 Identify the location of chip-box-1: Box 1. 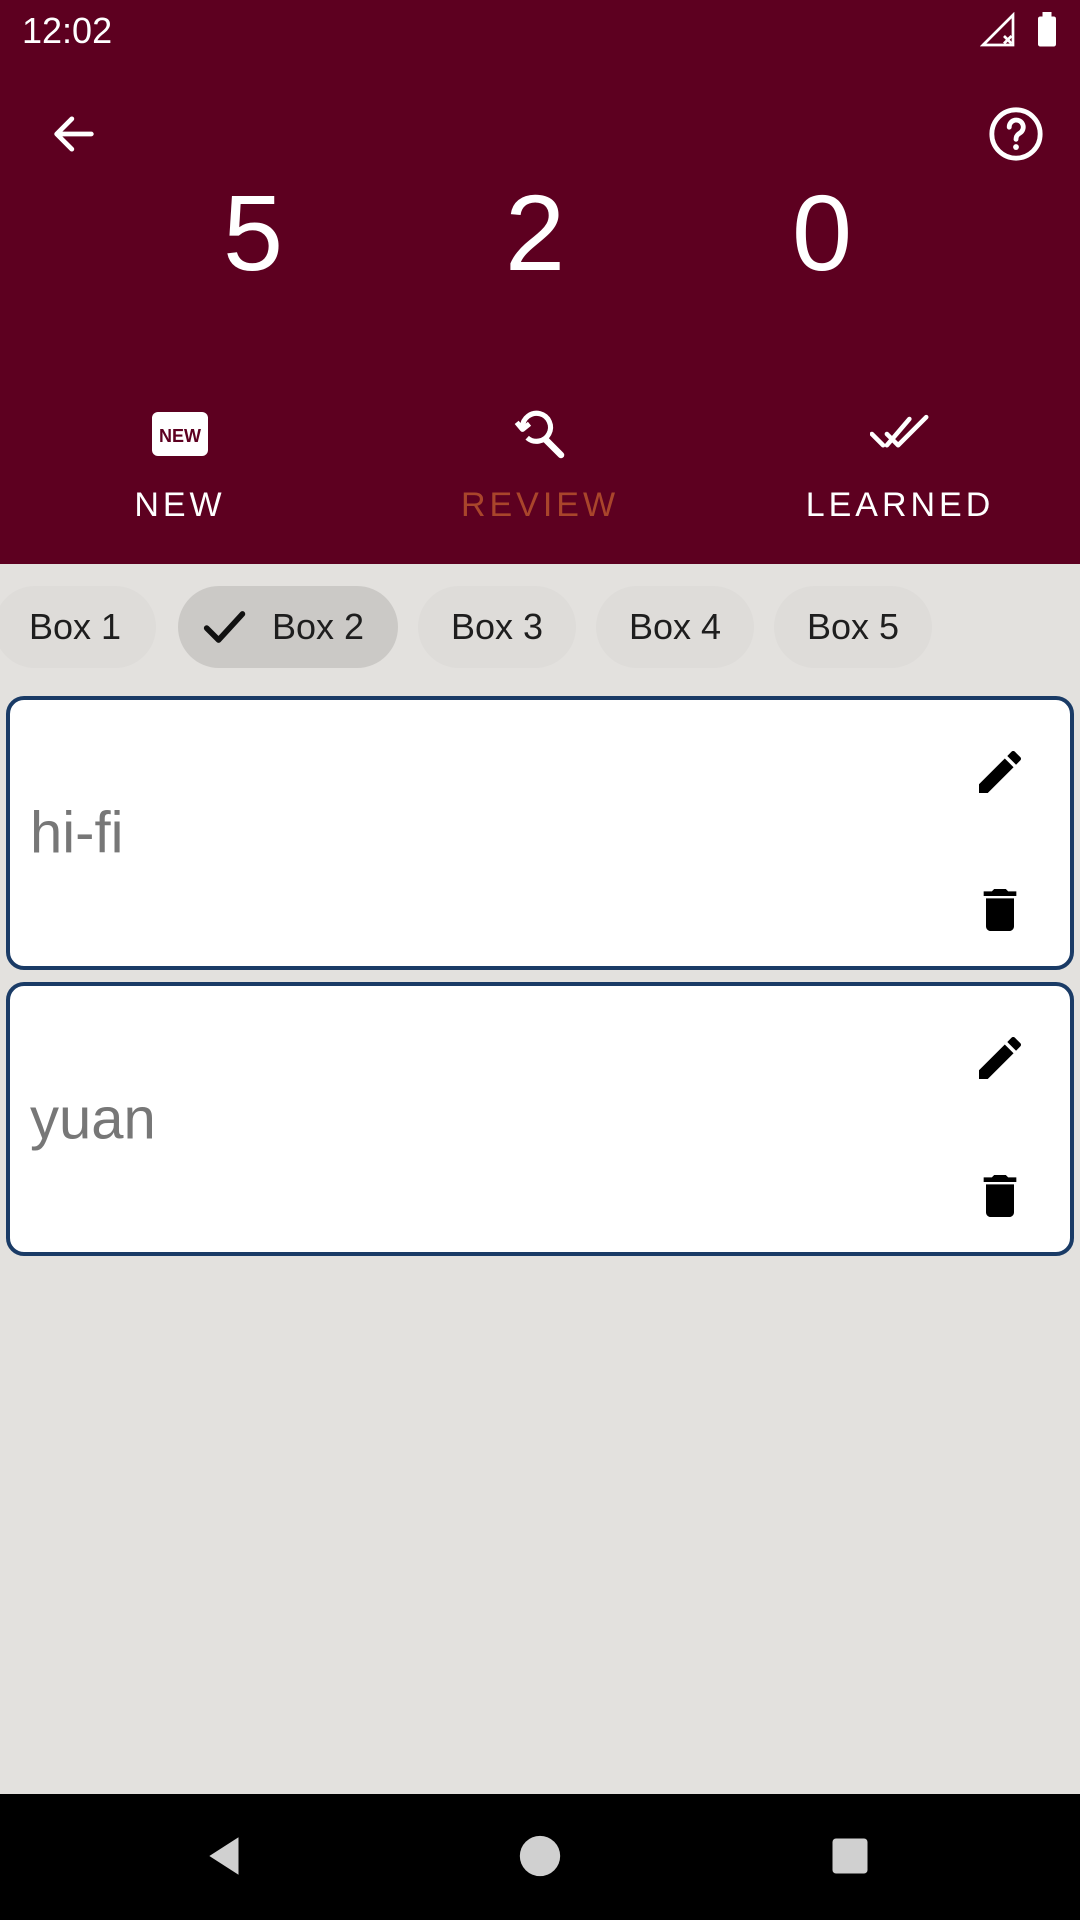
(78, 627).